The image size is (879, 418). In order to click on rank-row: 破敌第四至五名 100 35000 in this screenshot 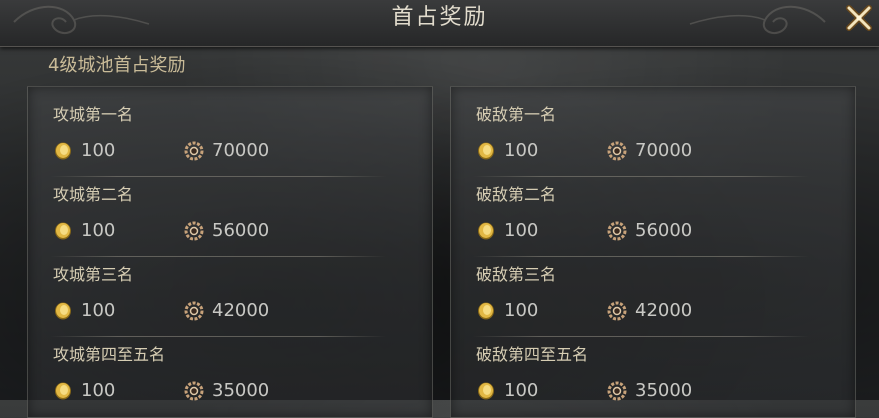, I will do `click(653, 367)`.